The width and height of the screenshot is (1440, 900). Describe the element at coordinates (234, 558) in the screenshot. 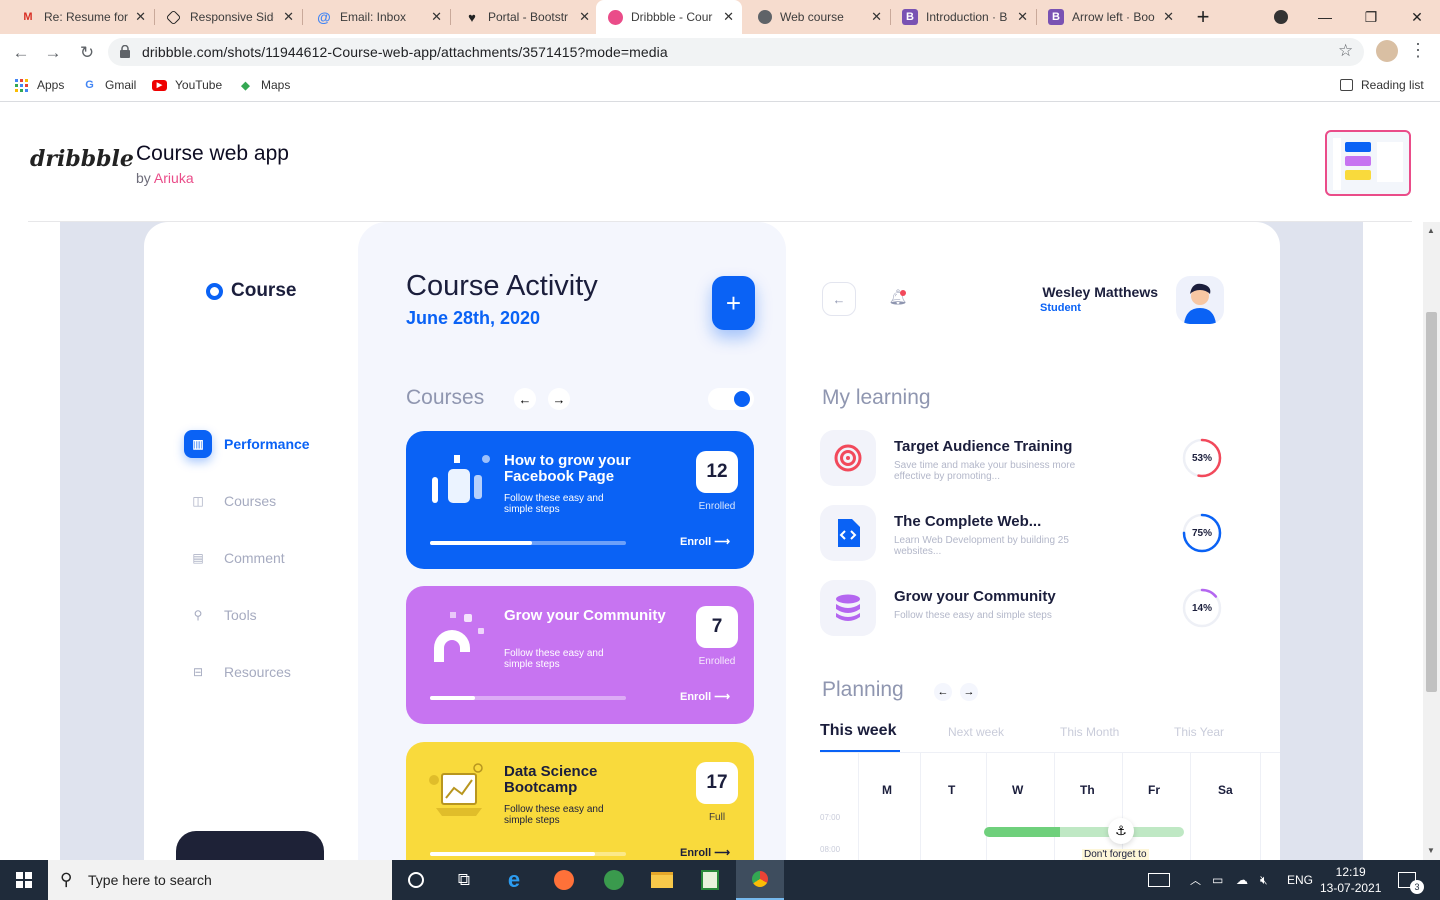

I see `nav-comment: ▤ Comment` at that location.